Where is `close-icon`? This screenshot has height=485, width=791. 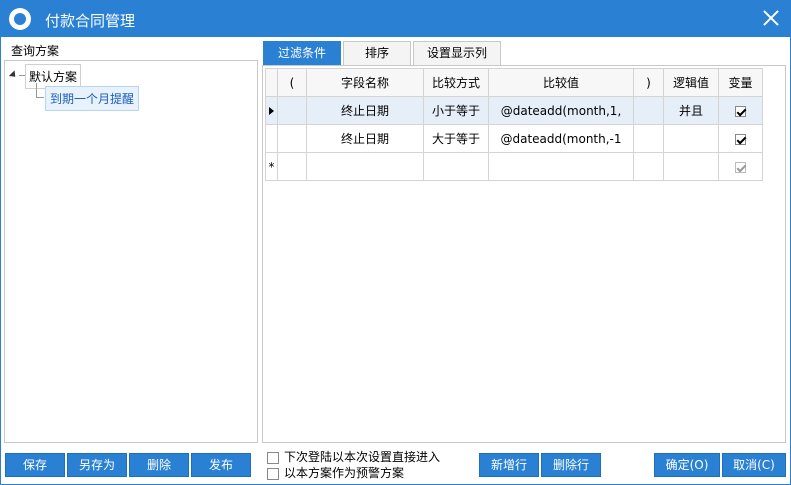 close-icon is located at coordinates (771, 18).